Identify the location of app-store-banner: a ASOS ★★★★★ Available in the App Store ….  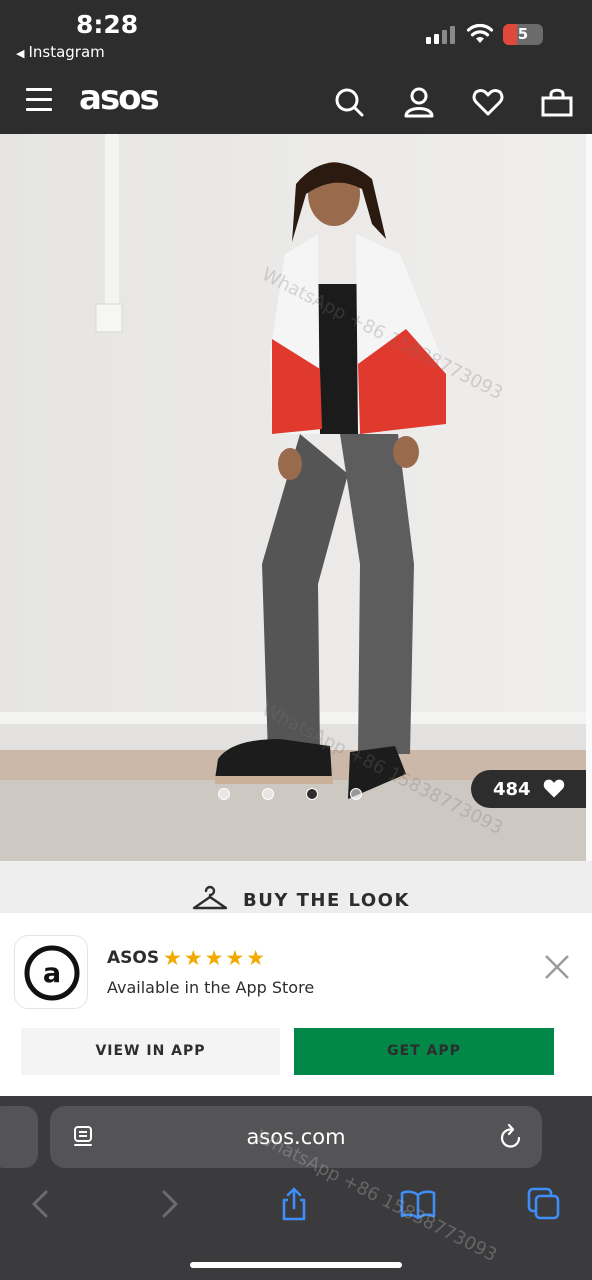
(296, 1004).